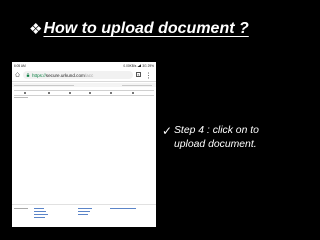 The height and width of the screenshot is (240, 320). I want to click on signal-icon, so click(139, 65).